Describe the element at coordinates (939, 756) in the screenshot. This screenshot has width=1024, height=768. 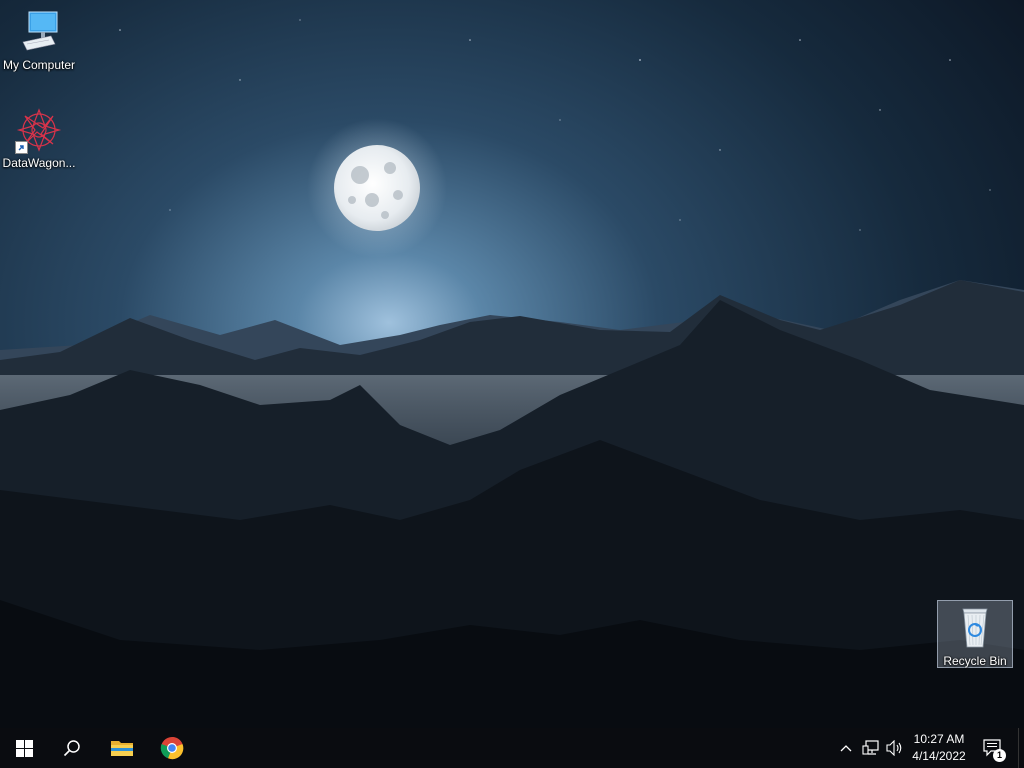
I see `clock-date: 4/14/2022` at that location.